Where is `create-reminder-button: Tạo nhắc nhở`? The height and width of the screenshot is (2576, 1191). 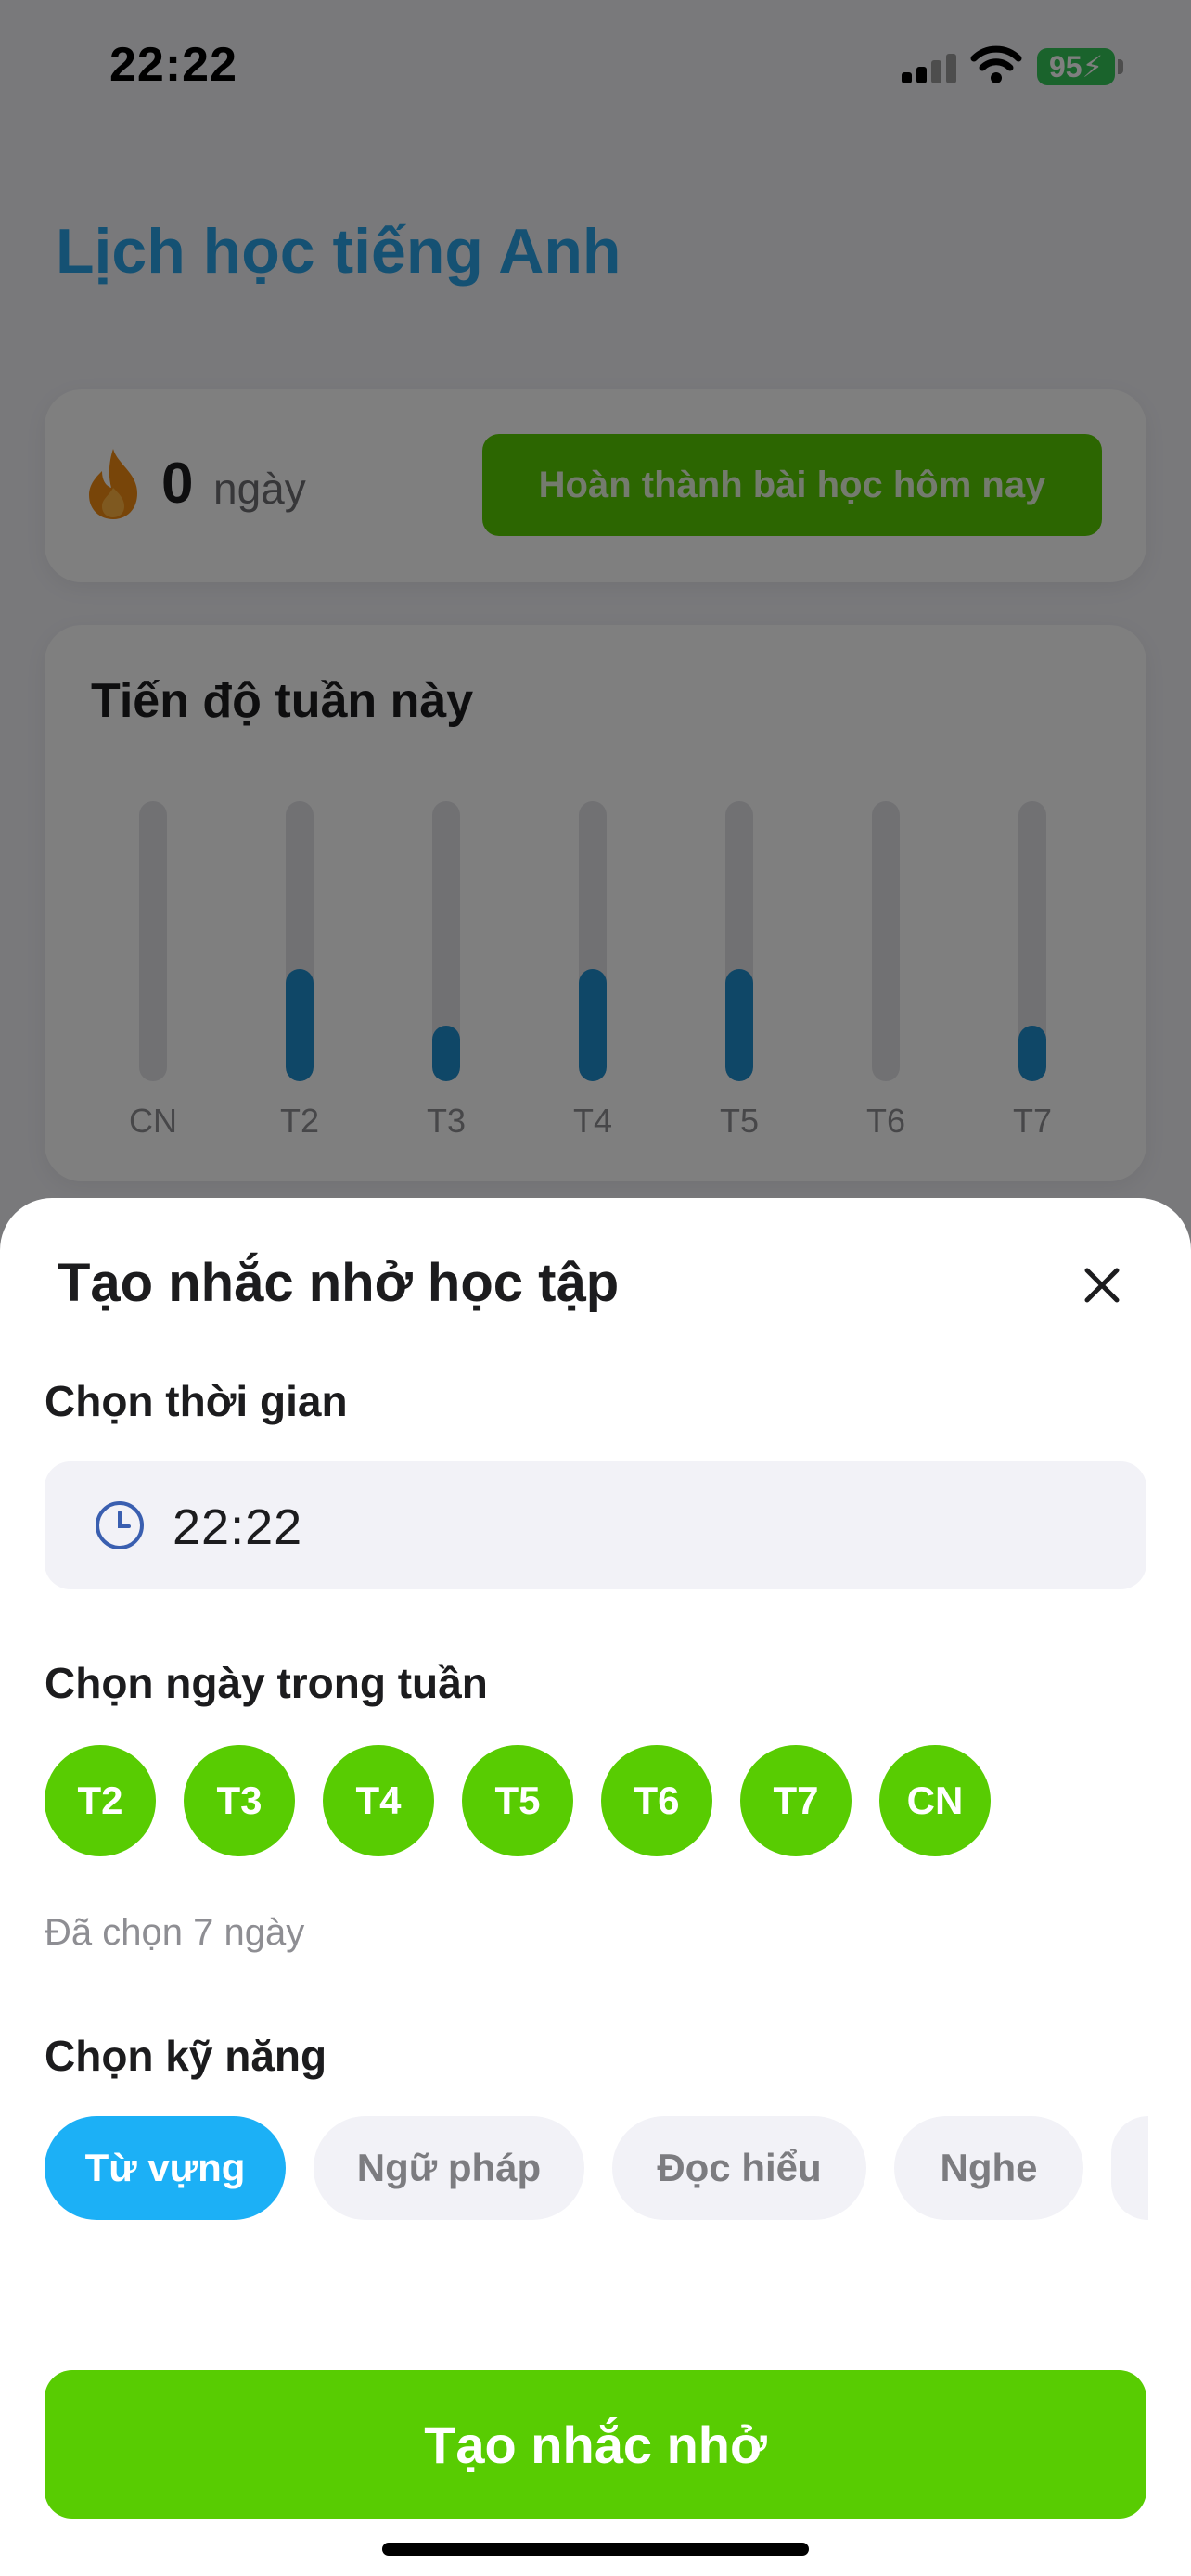
create-reminder-button: Tạo nhắc nhở is located at coordinates (595, 2445).